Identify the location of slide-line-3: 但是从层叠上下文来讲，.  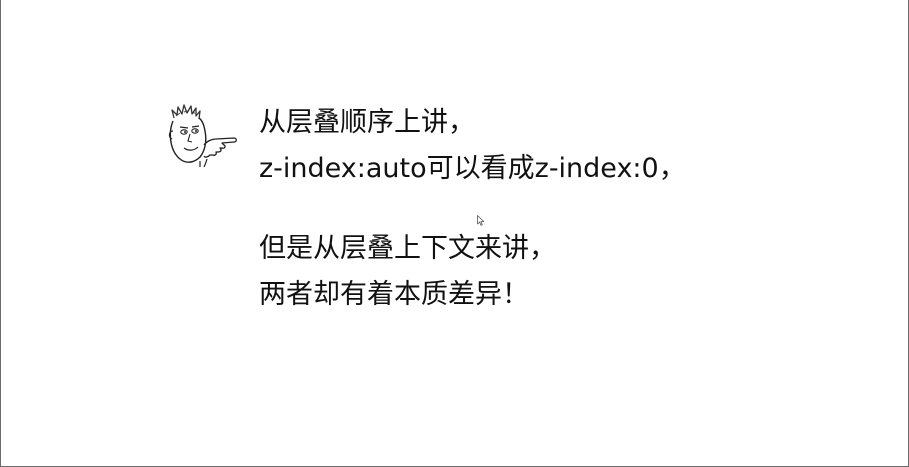
(407, 248).